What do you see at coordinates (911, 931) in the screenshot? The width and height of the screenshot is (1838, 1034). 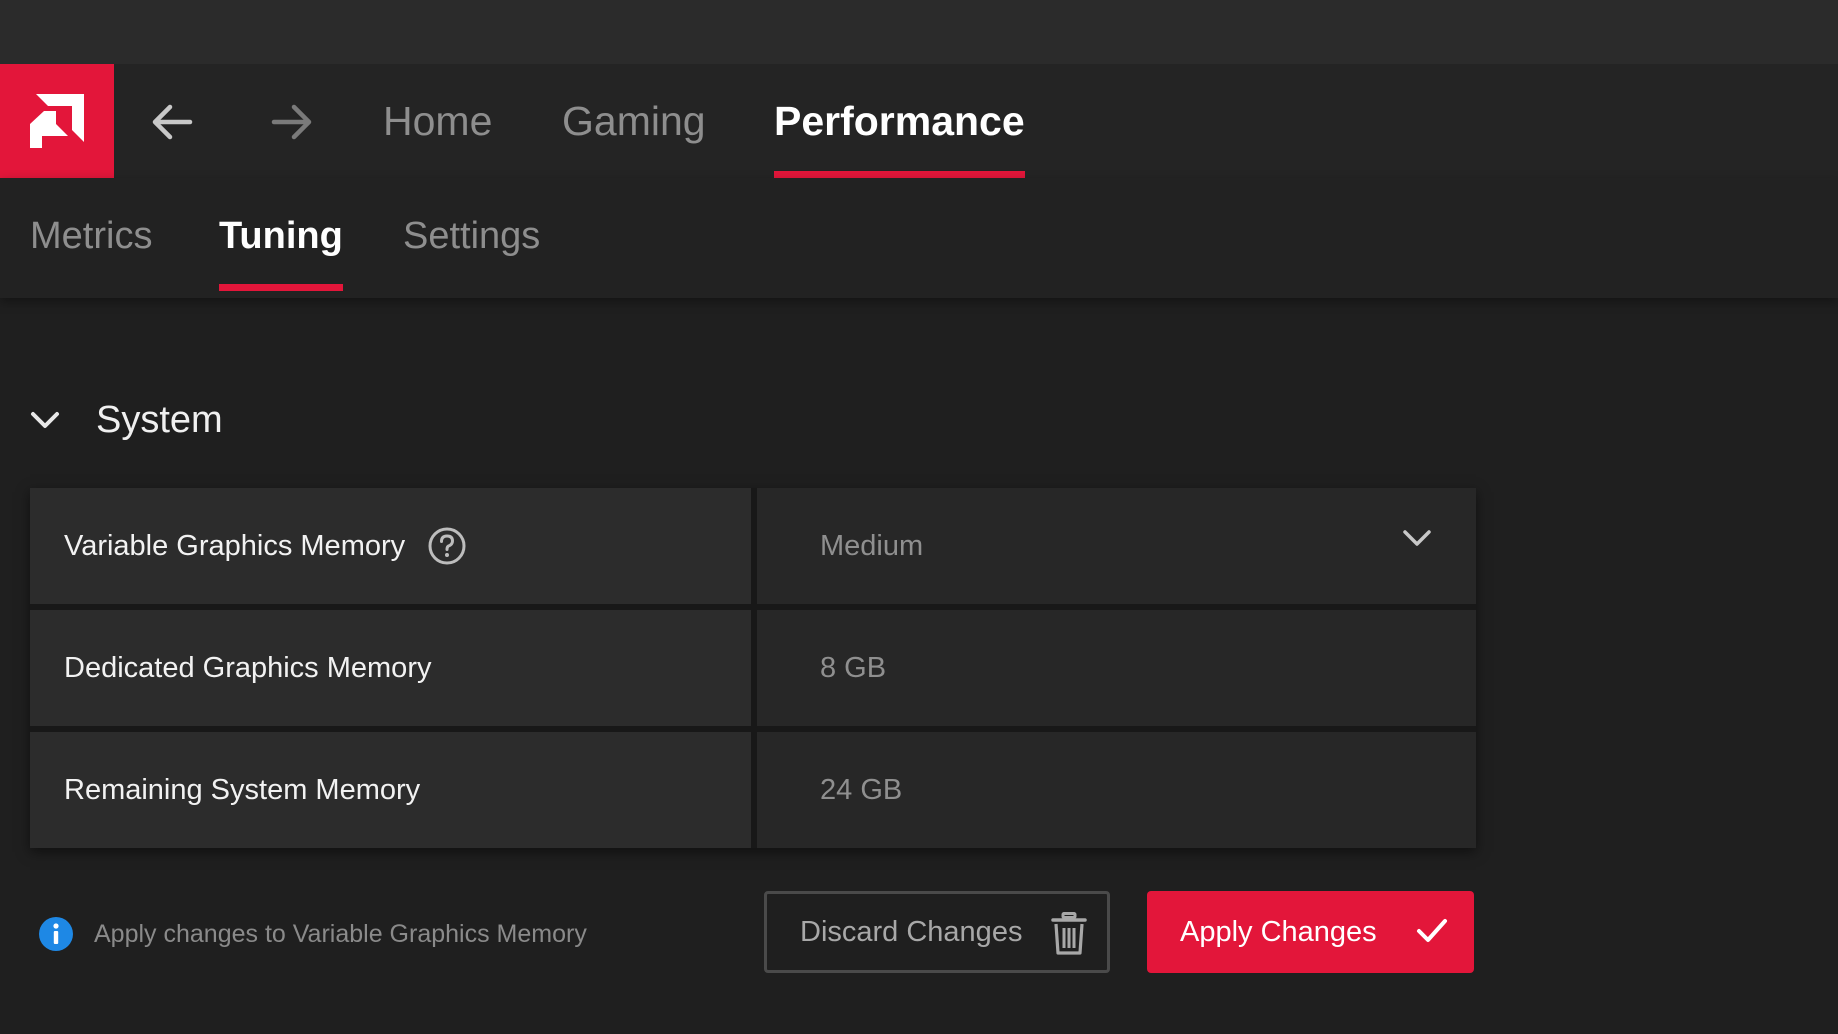 I see `discard-changes-label: Discard Changes` at bounding box center [911, 931].